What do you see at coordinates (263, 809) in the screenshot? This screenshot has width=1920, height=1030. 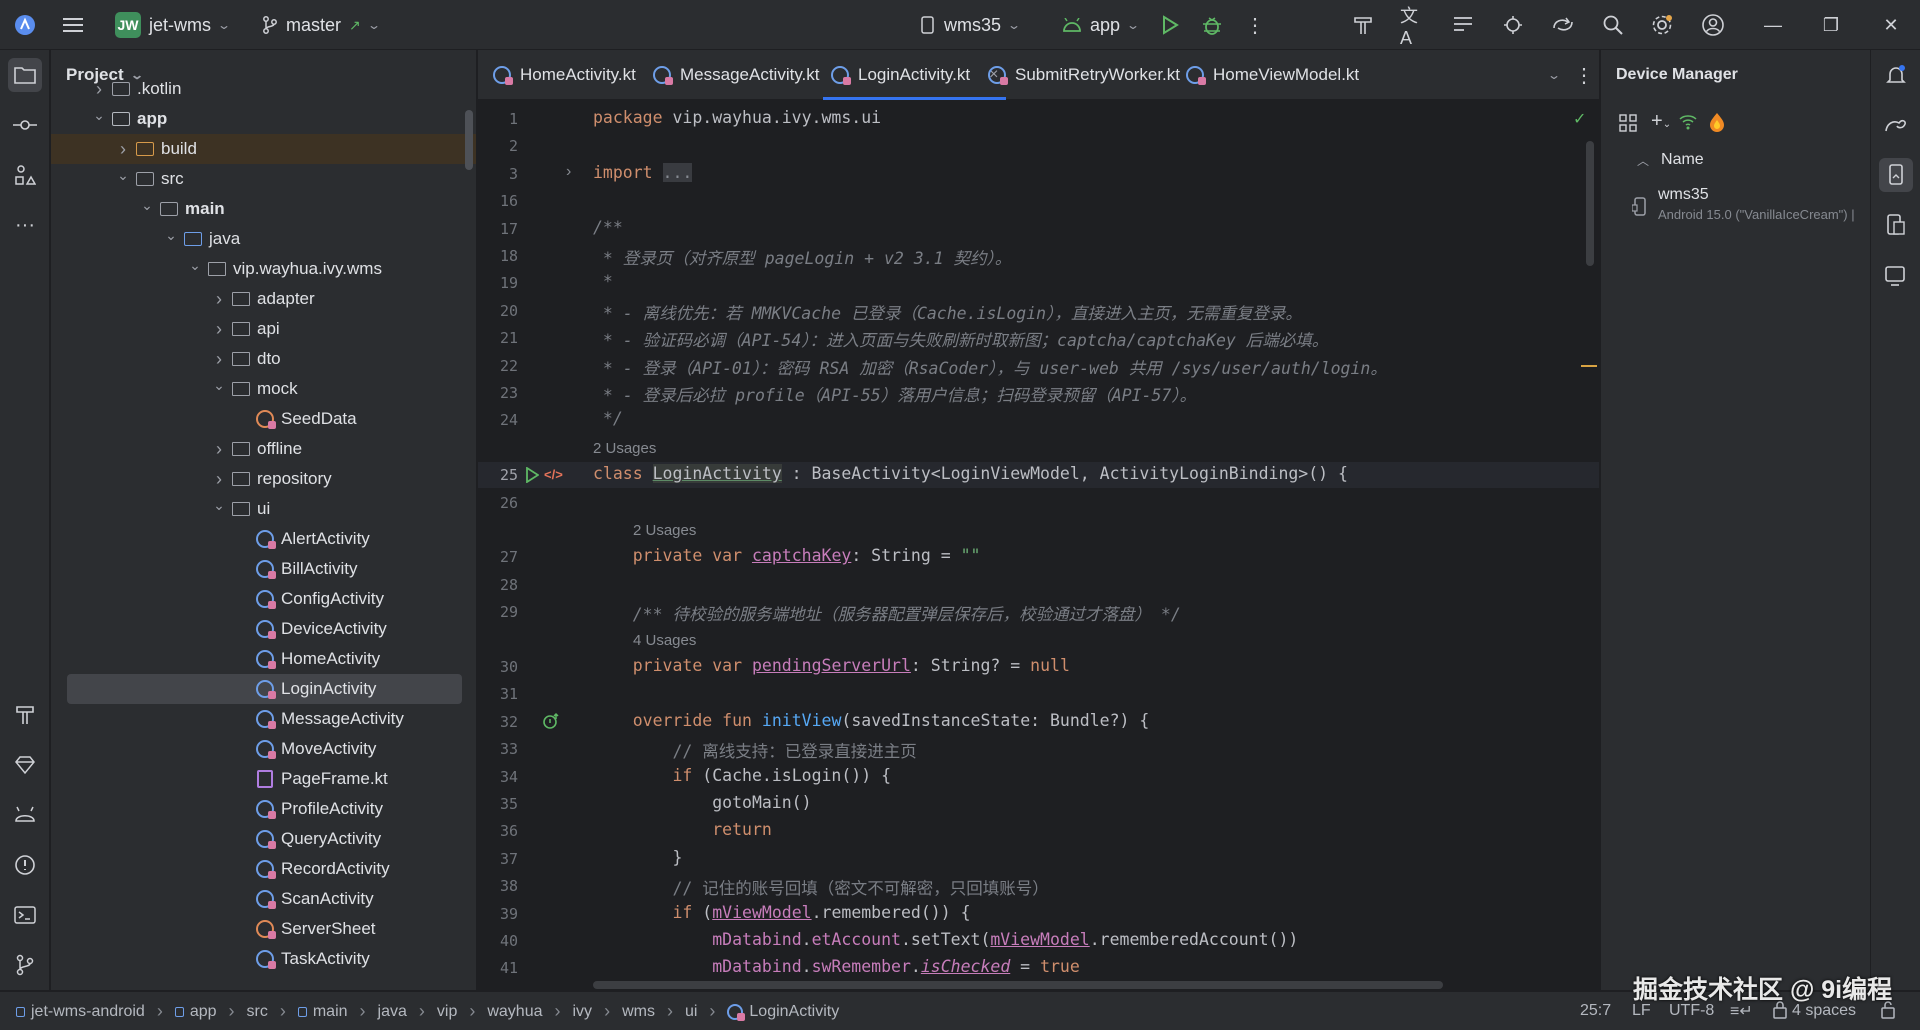 I see `tree-item: ProfileActivity` at bounding box center [263, 809].